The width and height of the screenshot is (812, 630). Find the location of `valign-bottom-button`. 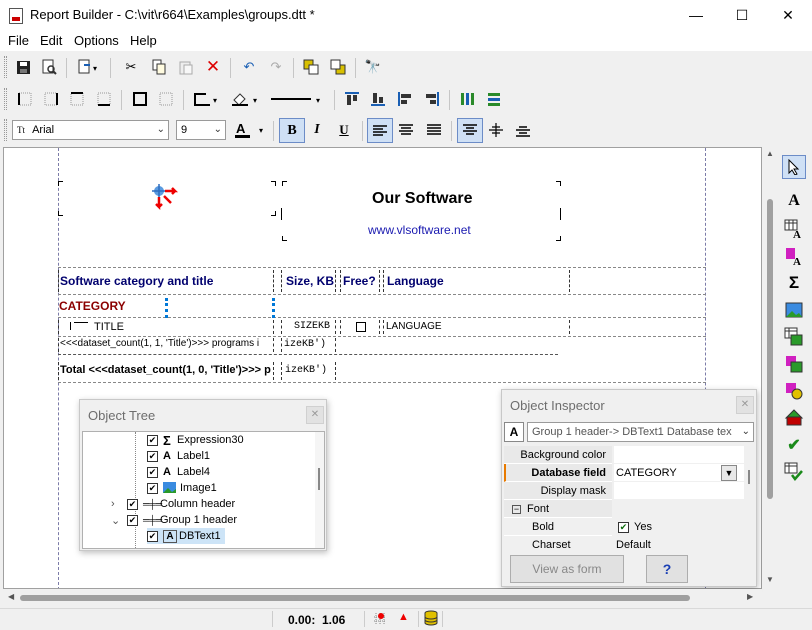

valign-bottom-button is located at coordinates (523, 130).